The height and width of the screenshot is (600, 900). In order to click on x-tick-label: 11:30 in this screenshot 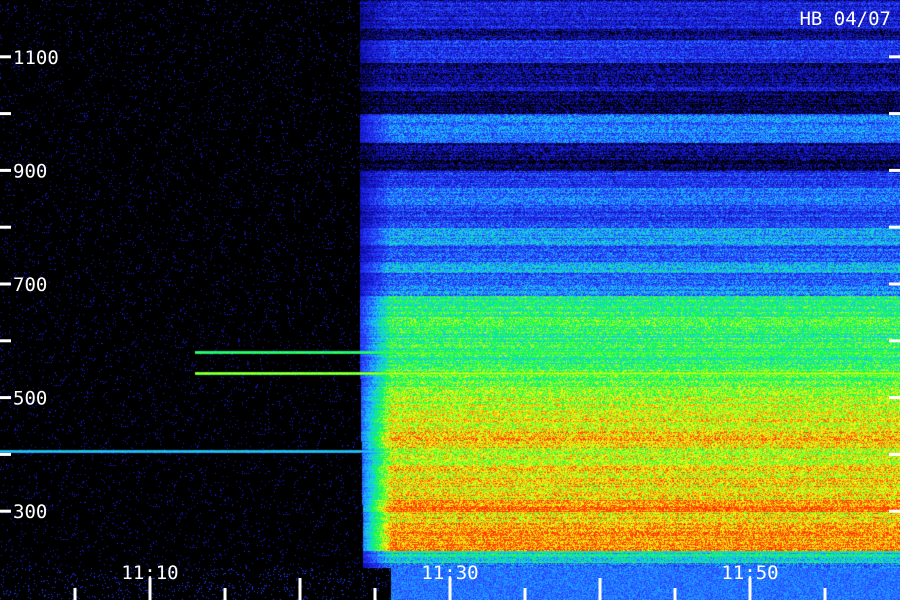, I will do `click(449, 573)`.